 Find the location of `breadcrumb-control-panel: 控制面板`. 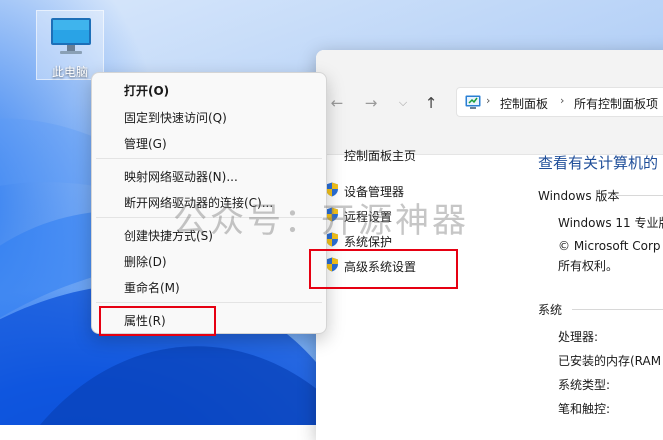

breadcrumb-control-panel: 控制面板 is located at coordinates (524, 103).